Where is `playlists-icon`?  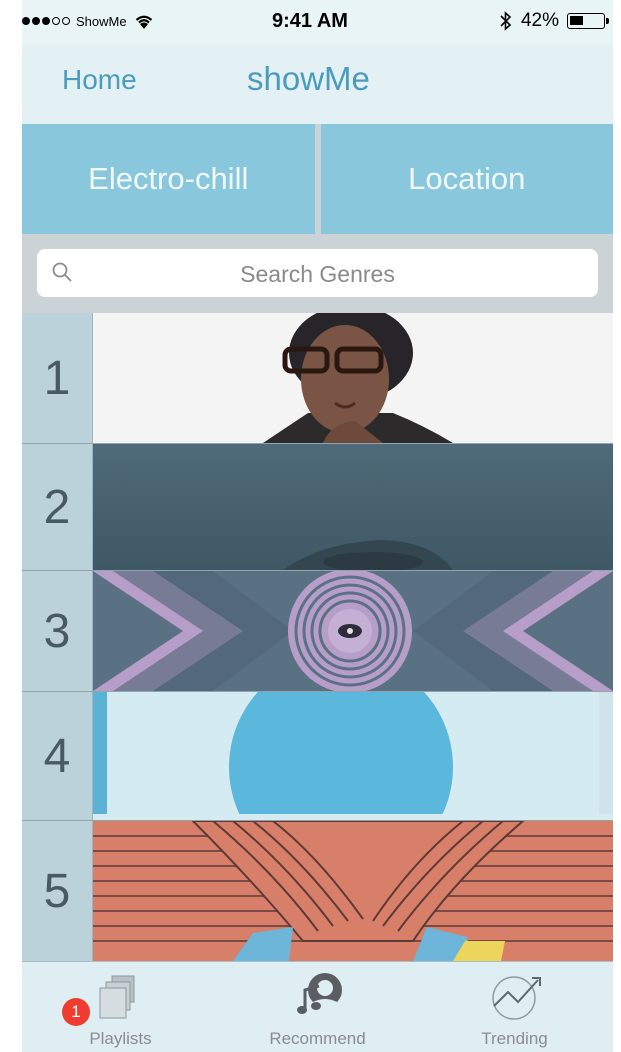 playlists-icon is located at coordinates (116, 997).